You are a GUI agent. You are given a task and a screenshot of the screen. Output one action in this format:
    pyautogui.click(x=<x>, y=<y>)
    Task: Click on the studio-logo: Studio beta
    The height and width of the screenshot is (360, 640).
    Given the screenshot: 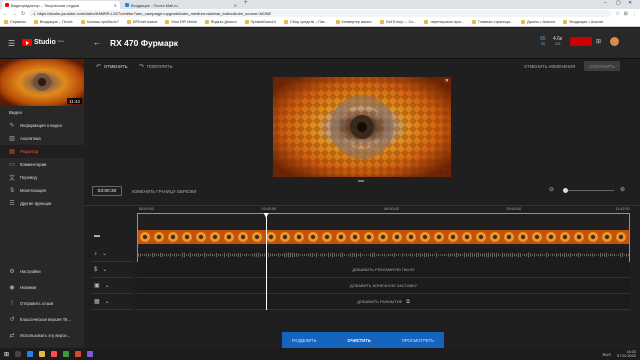 What is the action you would take?
    pyautogui.click(x=43, y=42)
    